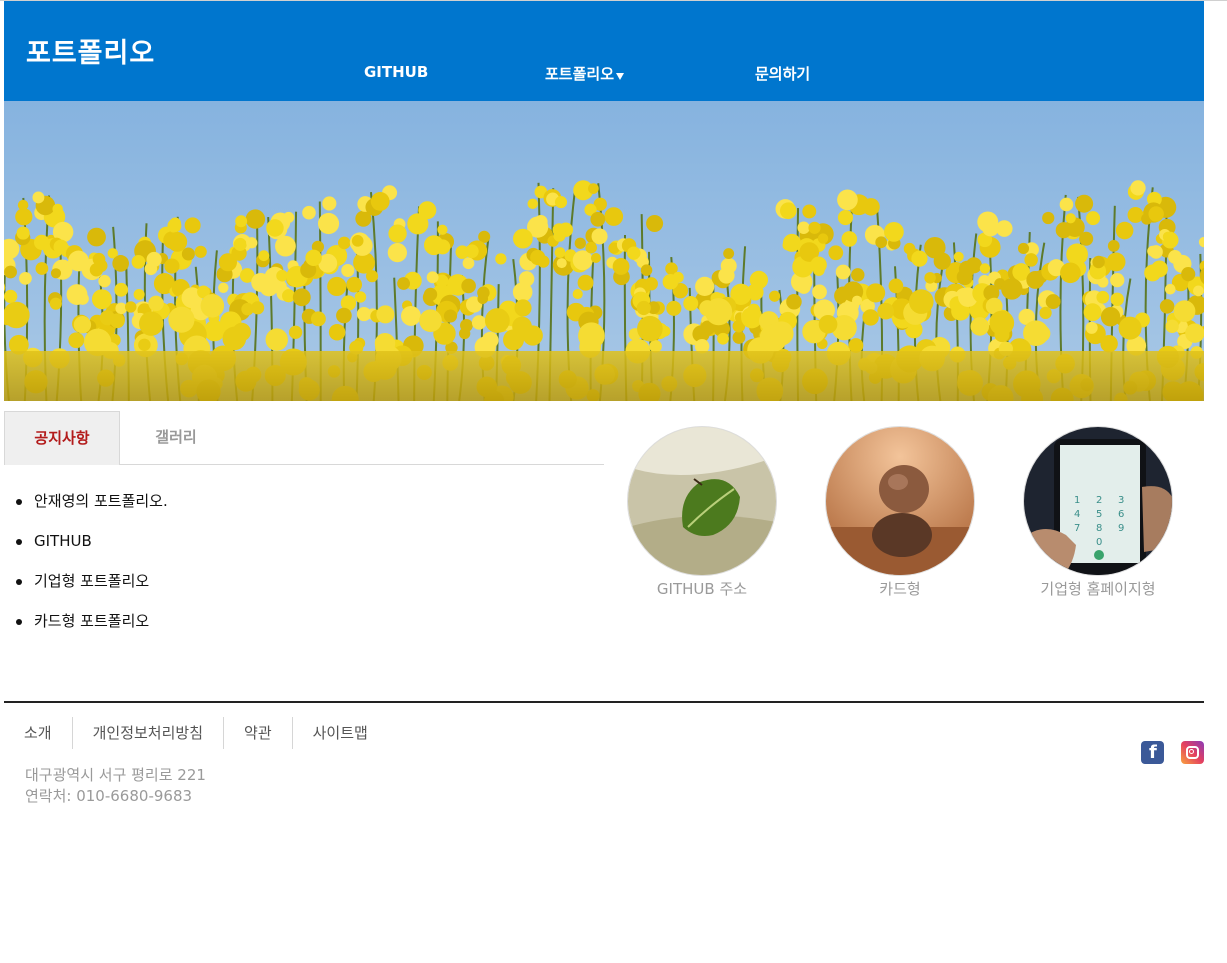 The width and height of the screenshot is (1227, 963). I want to click on gallery-item-corporate: 1 2 3 4 5 6 7 8 9 0 기업형 홈페이지형, so click(1098, 512).